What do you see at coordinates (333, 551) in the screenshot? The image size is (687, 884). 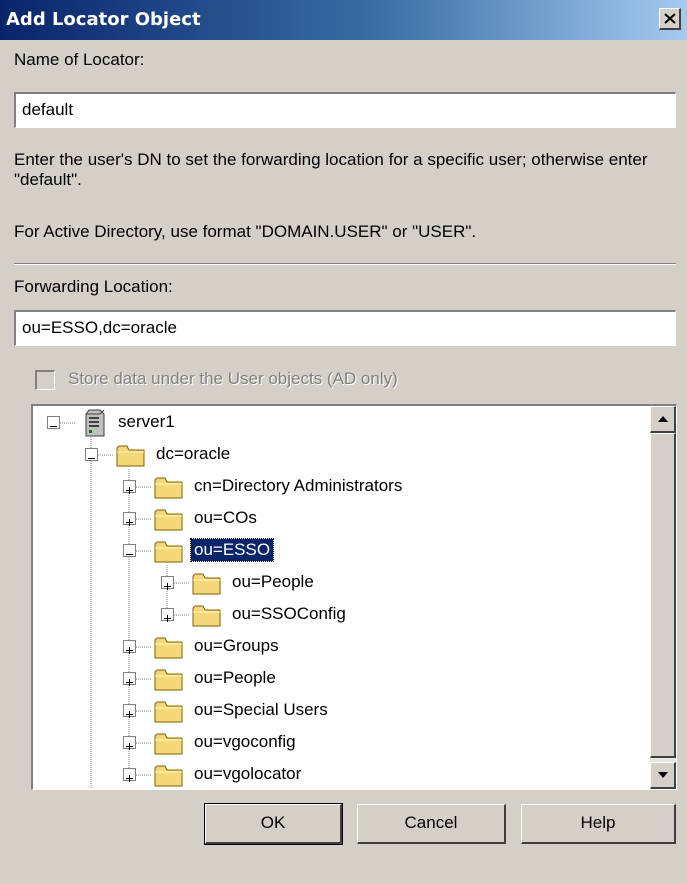 I see `tree-node: ou=ESSO` at bounding box center [333, 551].